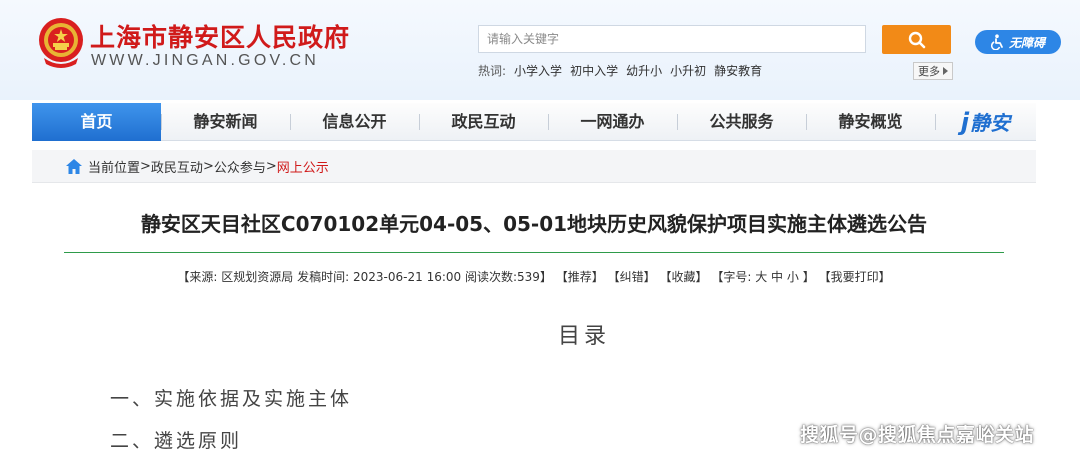 This screenshot has width=1080, height=453. I want to click on meta-source-label: 【来源:, so click(197, 277).